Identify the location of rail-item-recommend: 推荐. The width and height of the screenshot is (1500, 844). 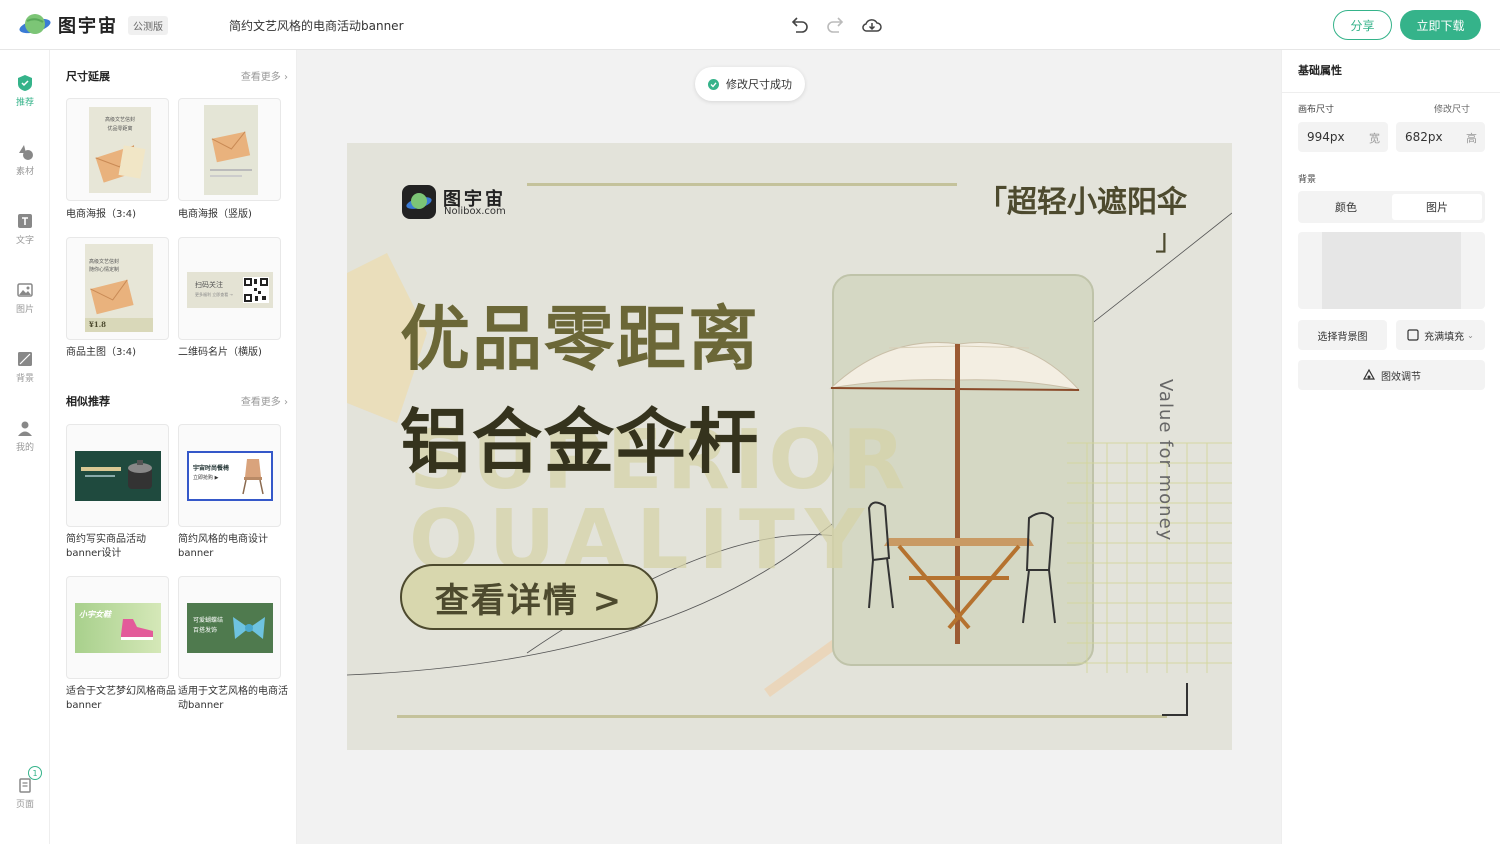
(25, 91).